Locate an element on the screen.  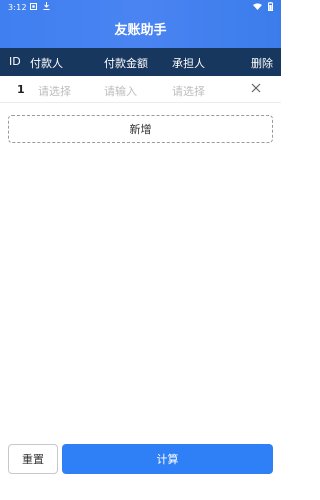
close-icon is located at coordinates (256, 87).